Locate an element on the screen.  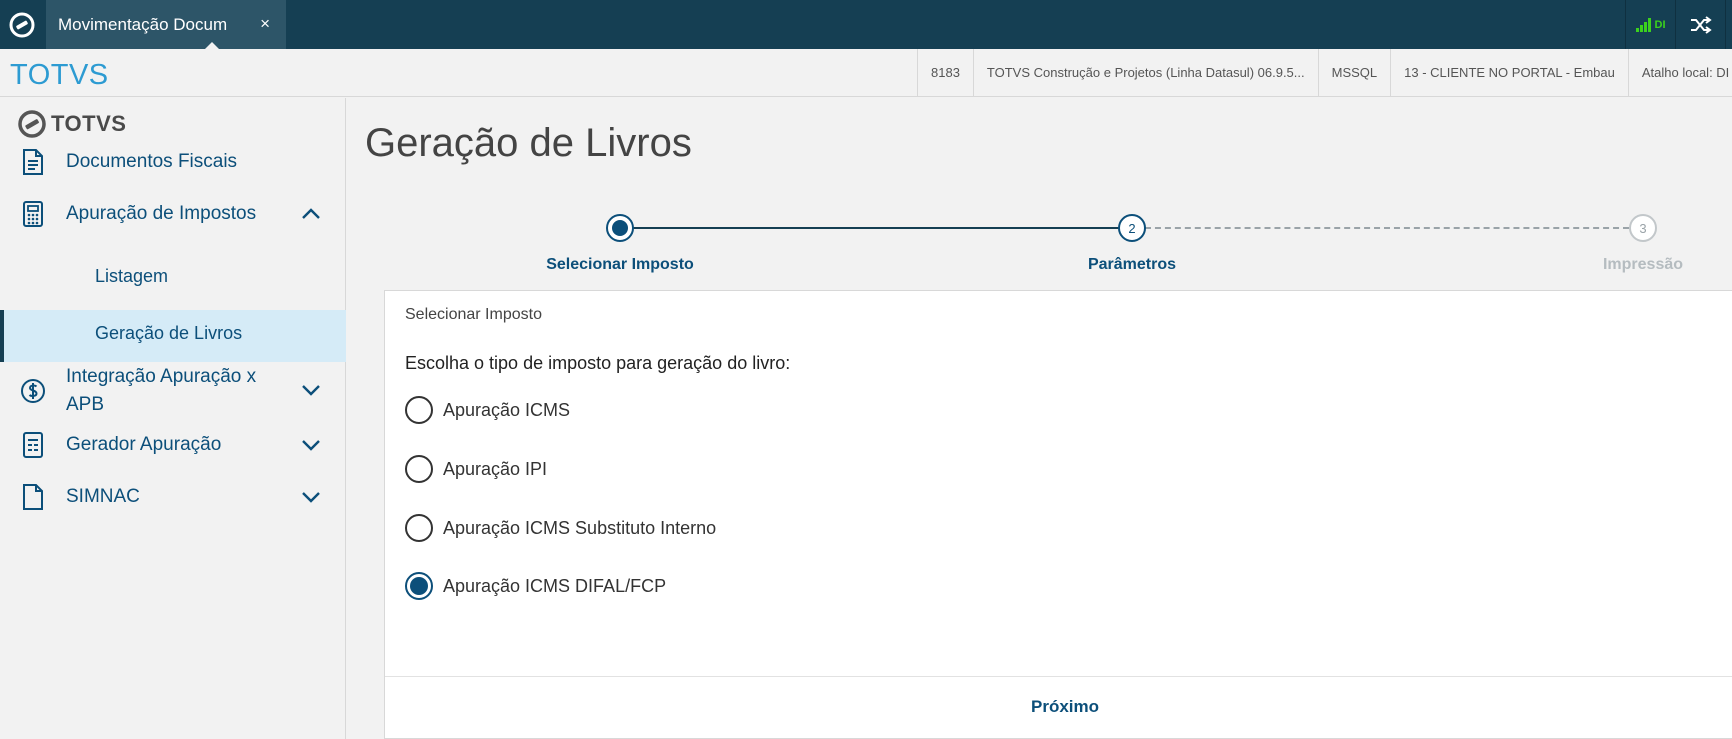
info-company-code: 8183 is located at coordinates (945, 72).